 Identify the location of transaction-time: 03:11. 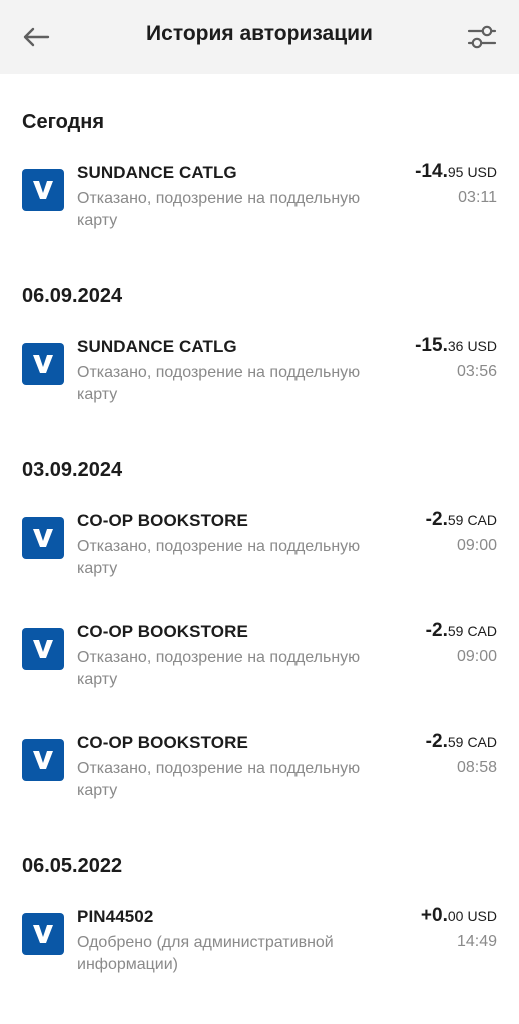
(477, 197).